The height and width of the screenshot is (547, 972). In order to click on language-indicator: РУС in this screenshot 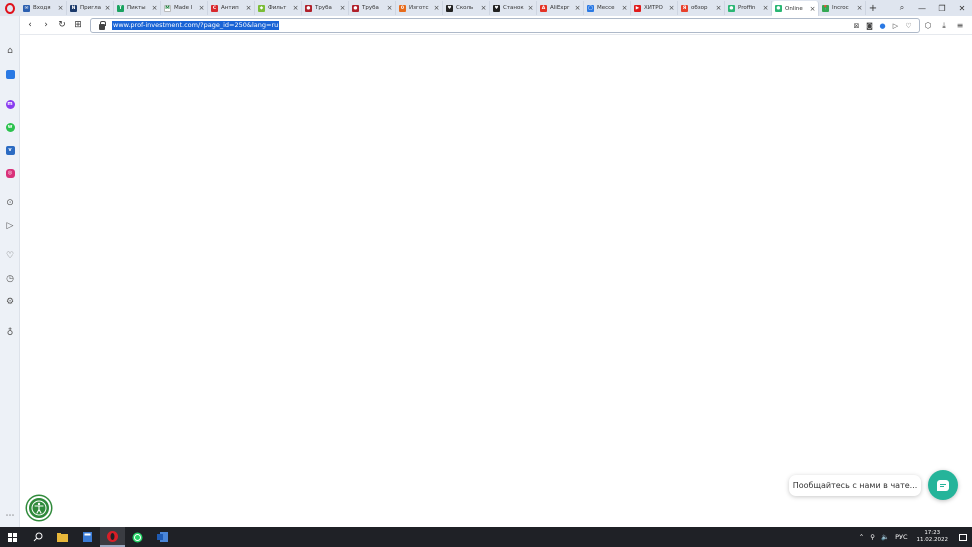, I will do `click(901, 537)`.